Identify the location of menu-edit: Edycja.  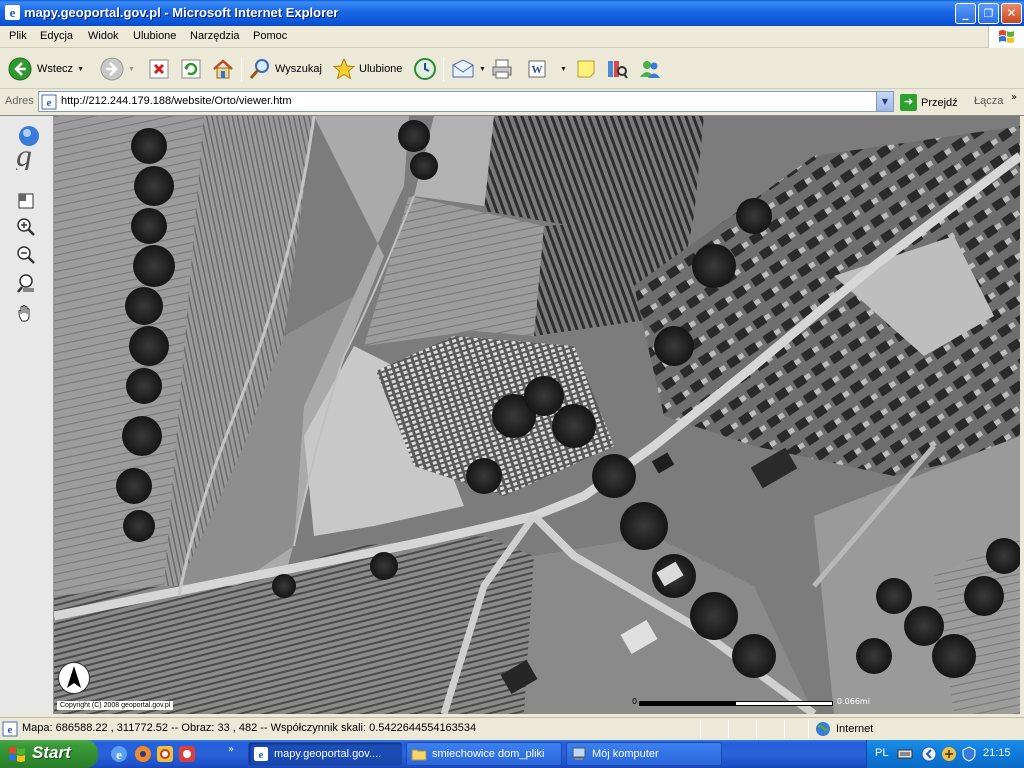
(56, 36).